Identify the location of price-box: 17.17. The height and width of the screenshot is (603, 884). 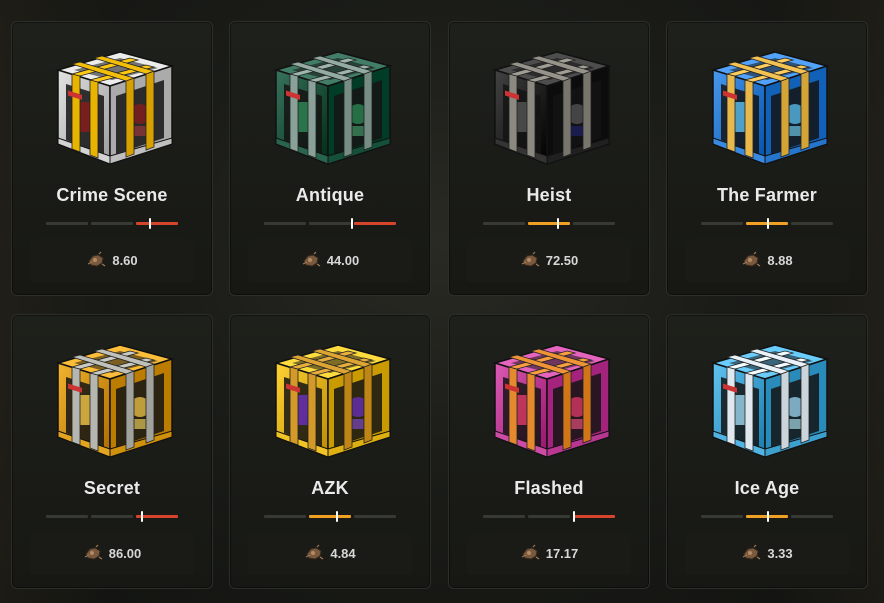
(549, 553).